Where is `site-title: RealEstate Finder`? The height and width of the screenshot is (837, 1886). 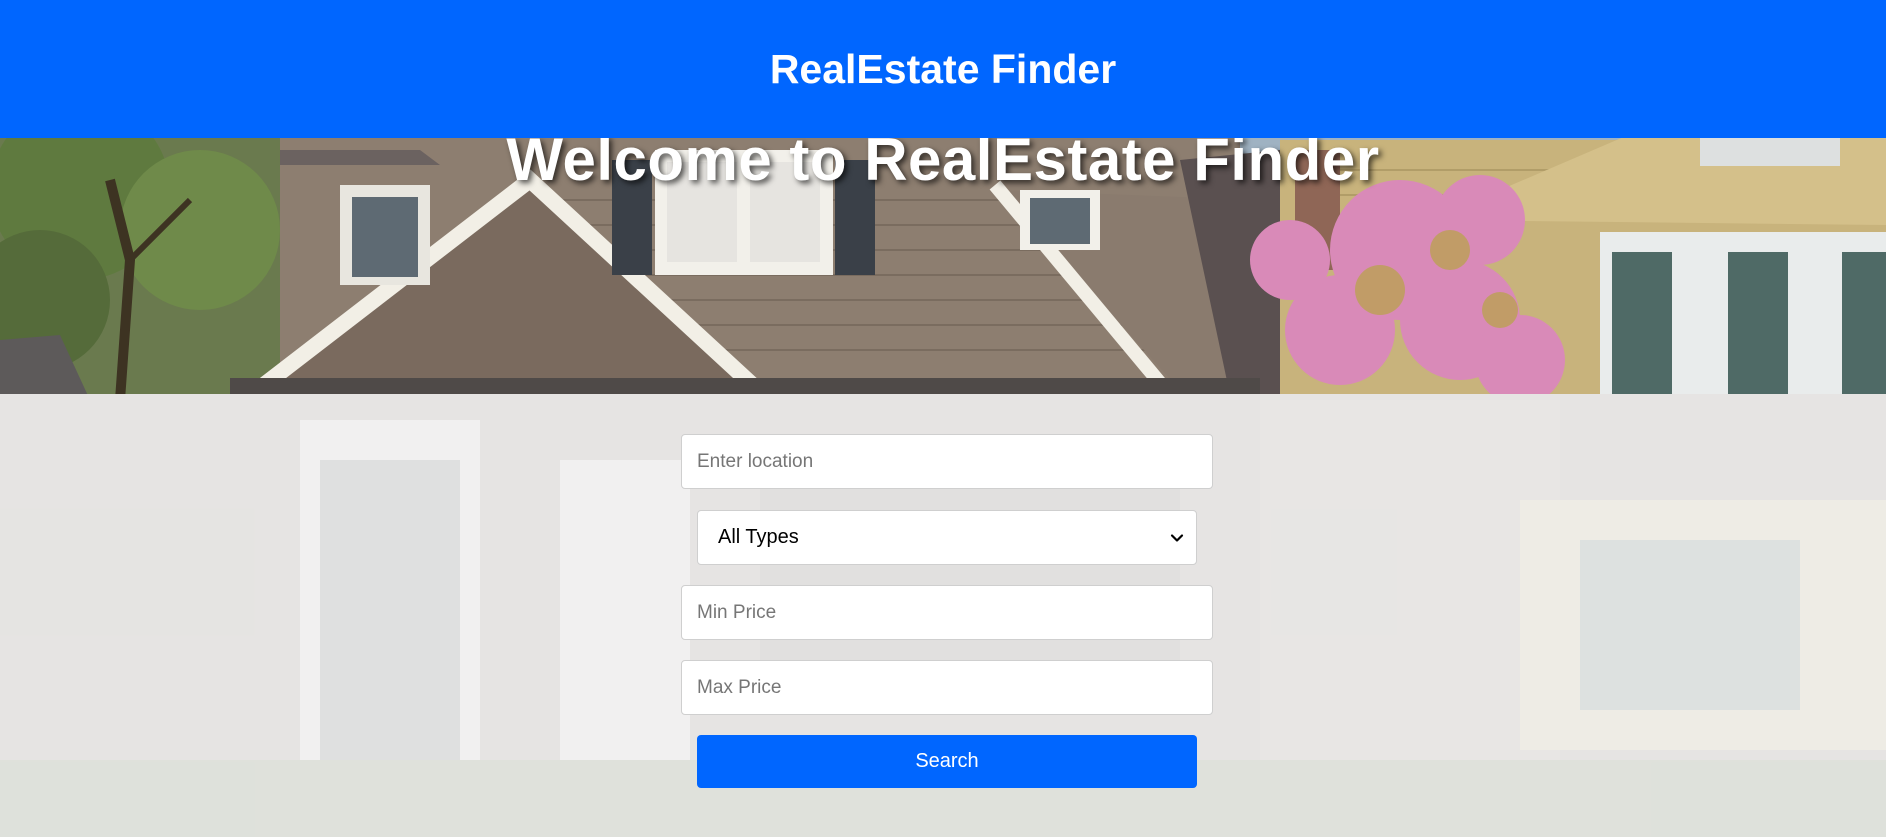
site-title: RealEstate Finder is located at coordinates (943, 68).